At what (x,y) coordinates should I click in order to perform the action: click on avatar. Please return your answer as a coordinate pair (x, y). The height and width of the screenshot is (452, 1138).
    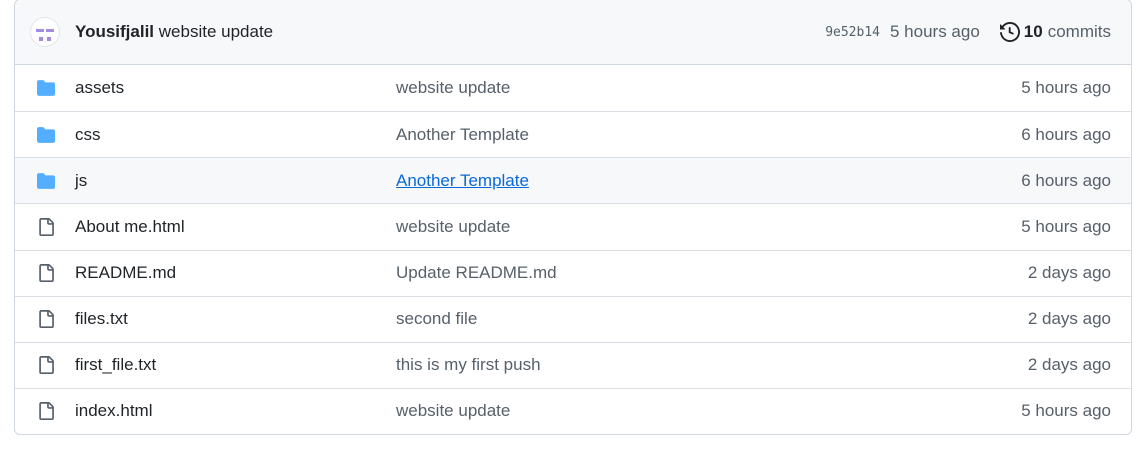
    Looking at the image, I should click on (45, 32).